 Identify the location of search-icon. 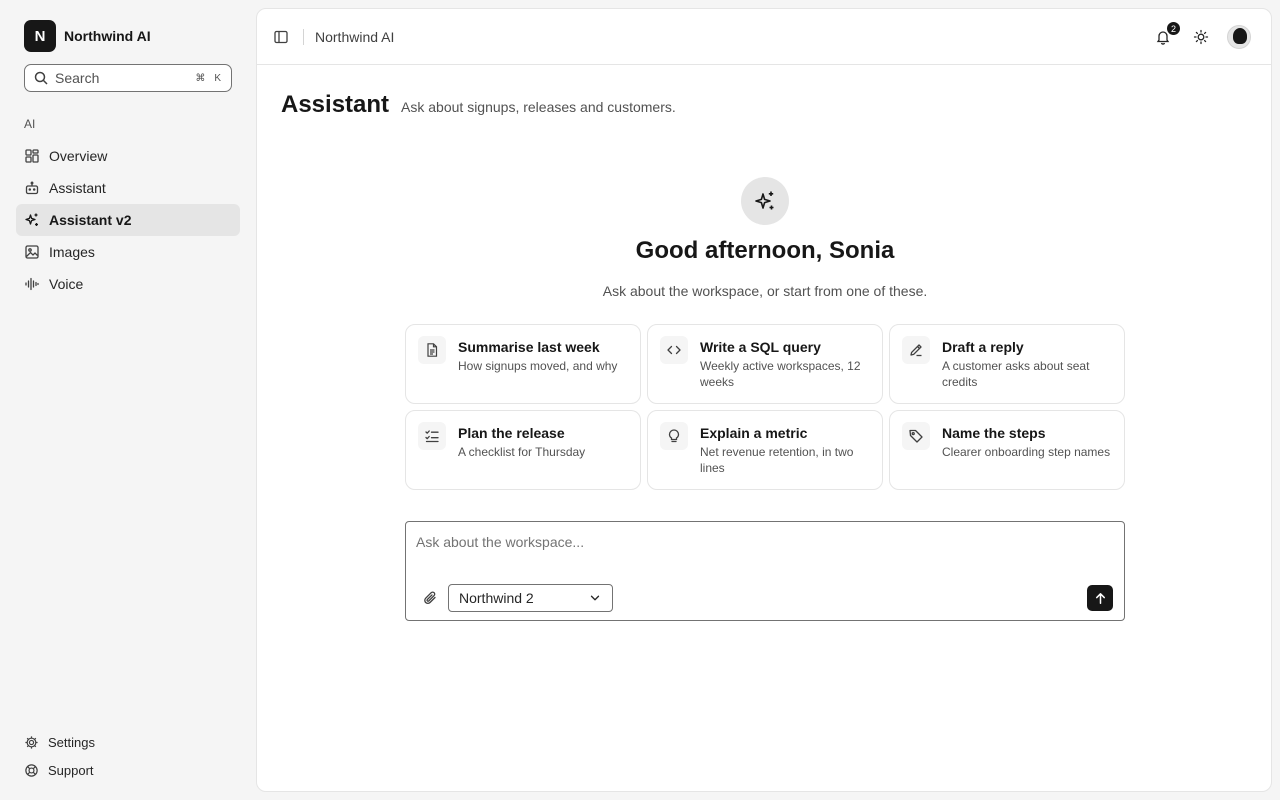
(41, 78).